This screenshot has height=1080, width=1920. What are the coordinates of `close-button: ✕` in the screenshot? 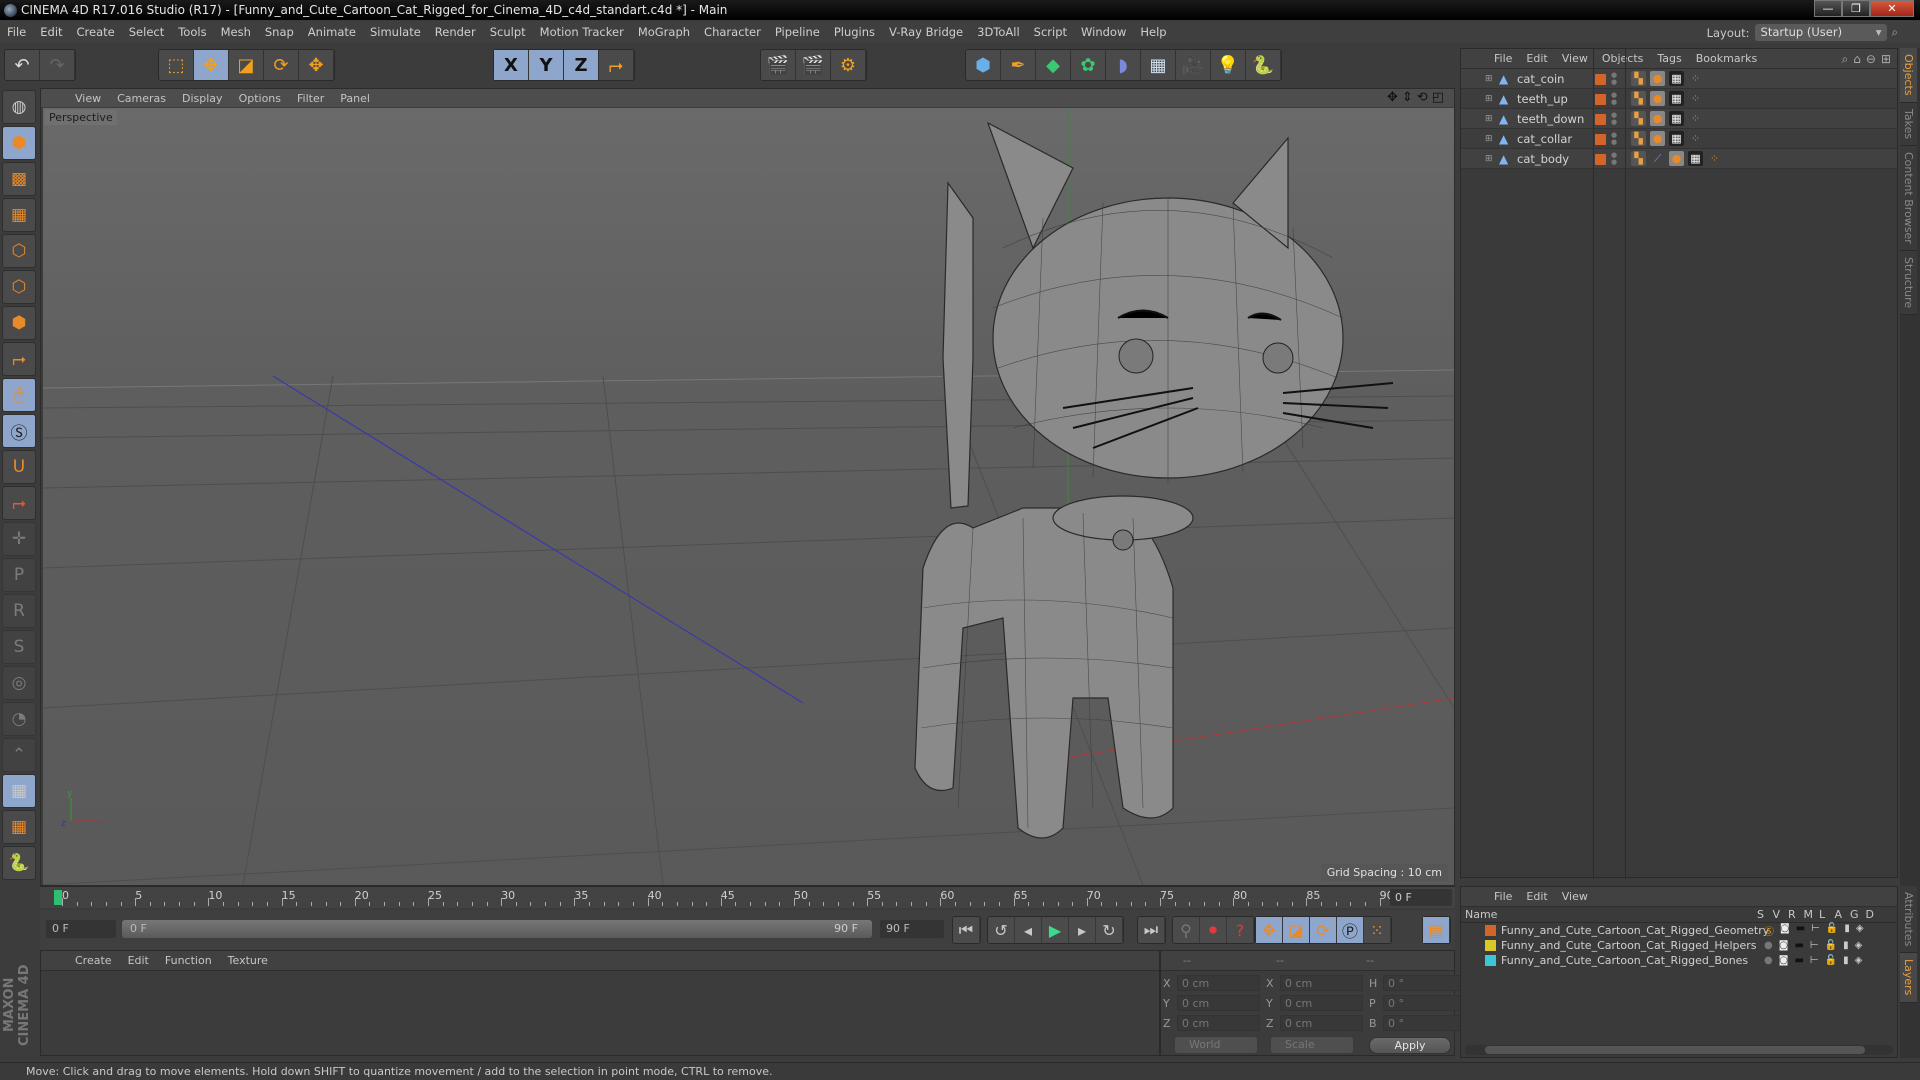 It's located at (1892, 8).